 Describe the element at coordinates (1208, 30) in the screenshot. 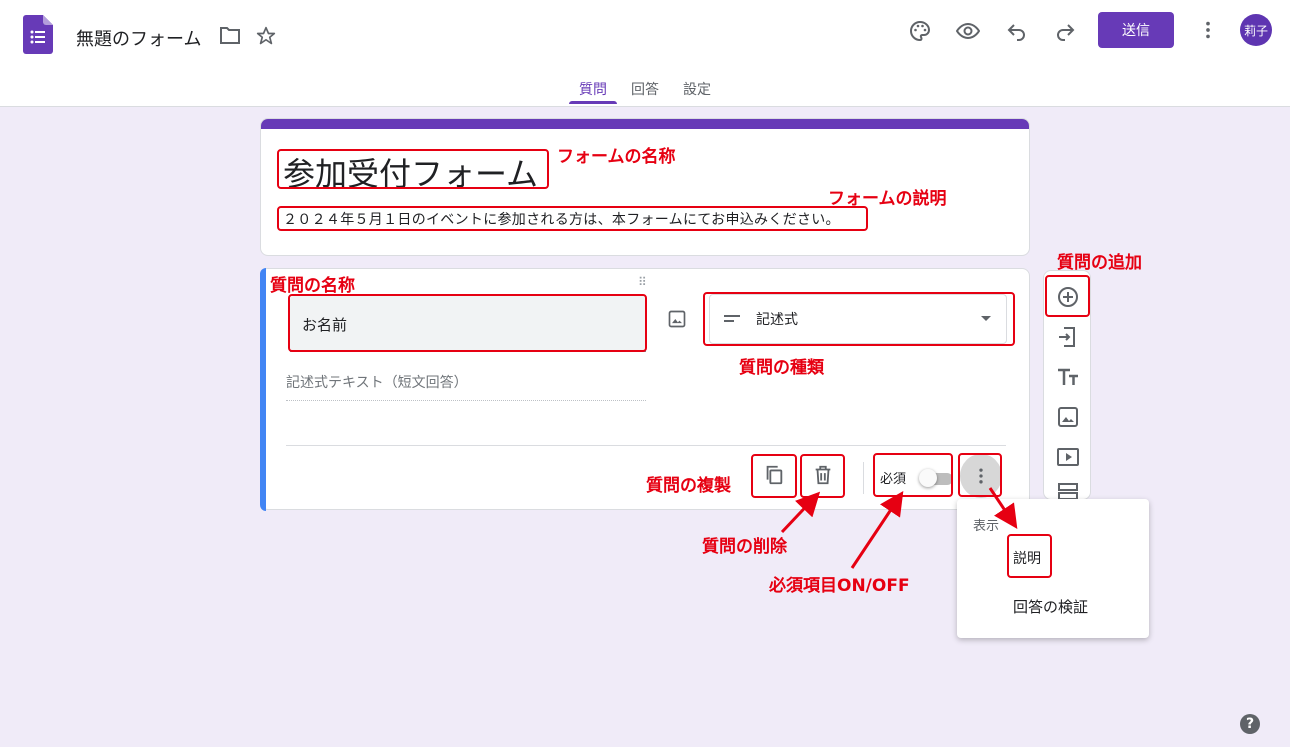

I see `more-vert-icon` at that location.